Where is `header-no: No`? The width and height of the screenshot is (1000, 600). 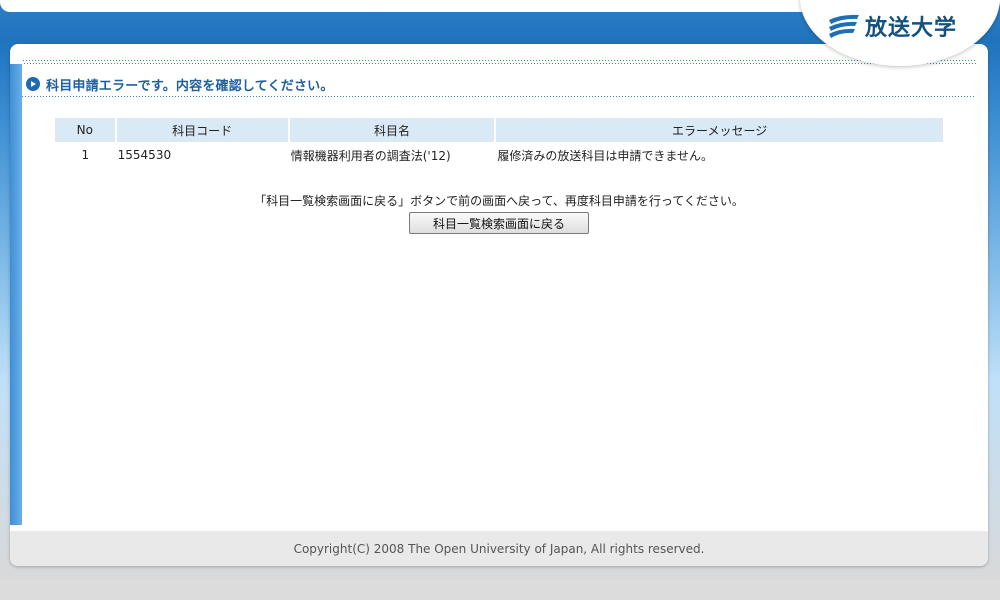 header-no: No is located at coordinates (85, 130).